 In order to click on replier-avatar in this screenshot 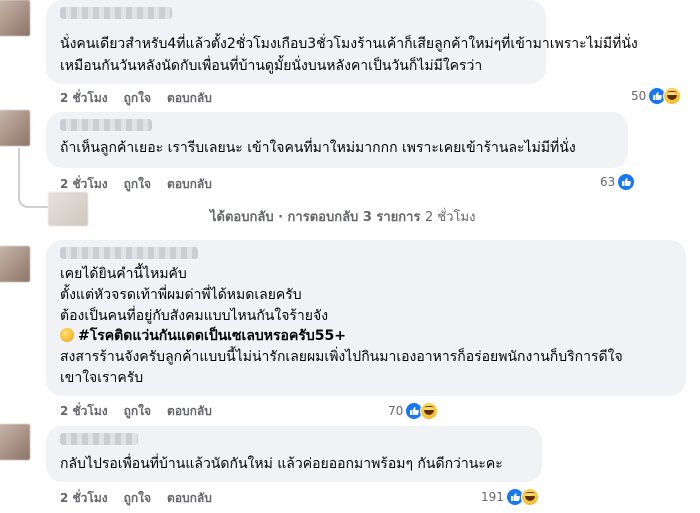, I will do `click(68, 209)`.